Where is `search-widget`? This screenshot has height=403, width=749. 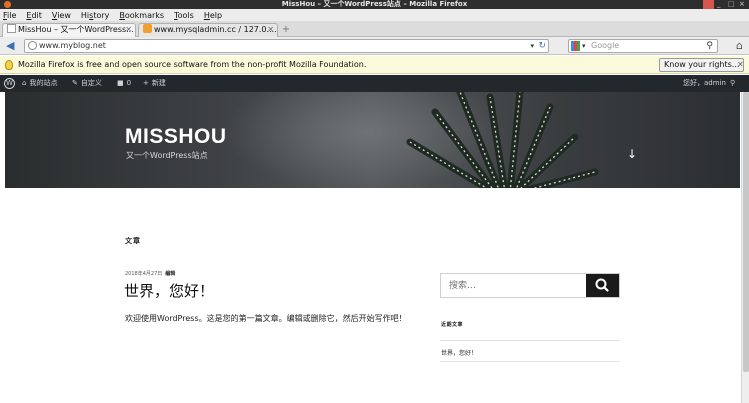 search-widget is located at coordinates (530, 285).